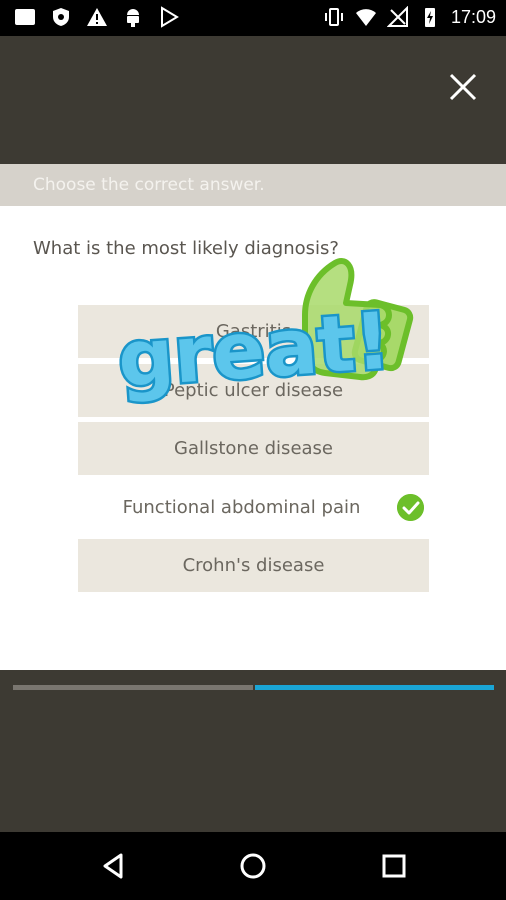  What do you see at coordinates (410, 507) in the screenshot?
I see `check-icon` at bounding box center [410, 507].